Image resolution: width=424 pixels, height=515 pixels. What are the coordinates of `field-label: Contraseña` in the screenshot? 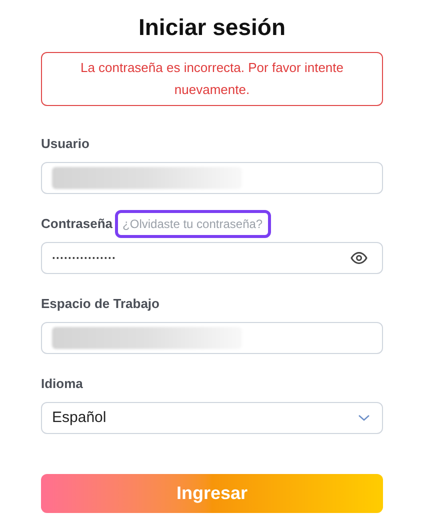 It's located at (77, 224).